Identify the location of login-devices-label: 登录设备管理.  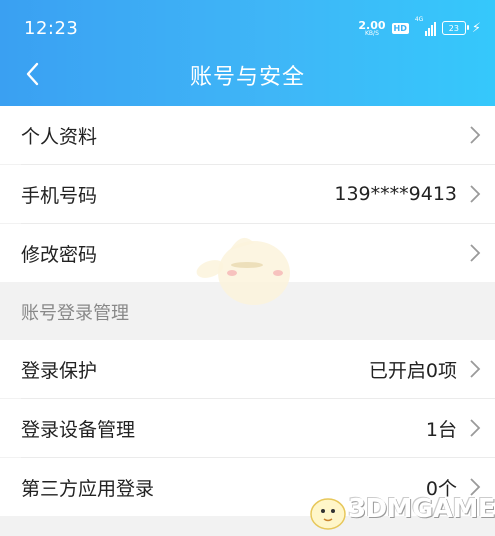
(78, 429).